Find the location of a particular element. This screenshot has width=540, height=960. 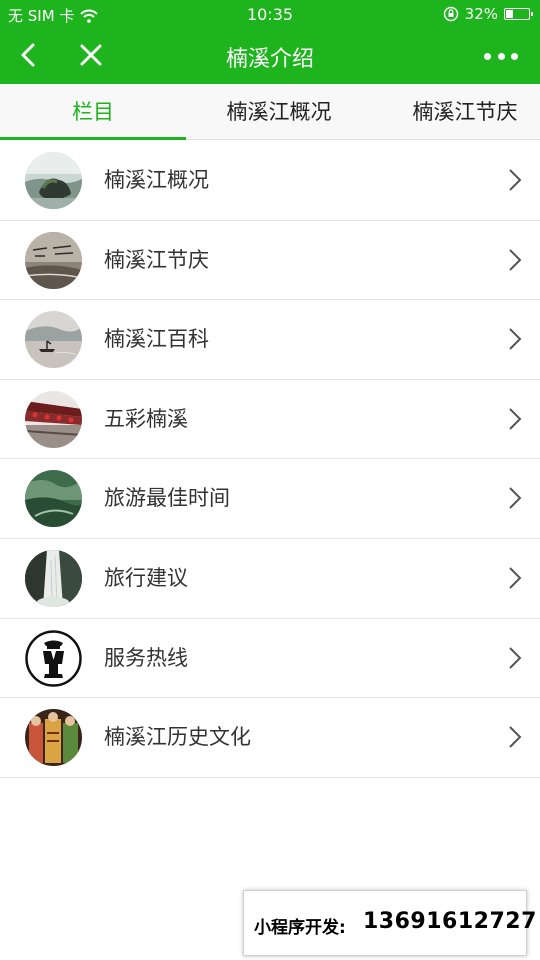

battery-percent: 32% is located at coordinates (481, 14).